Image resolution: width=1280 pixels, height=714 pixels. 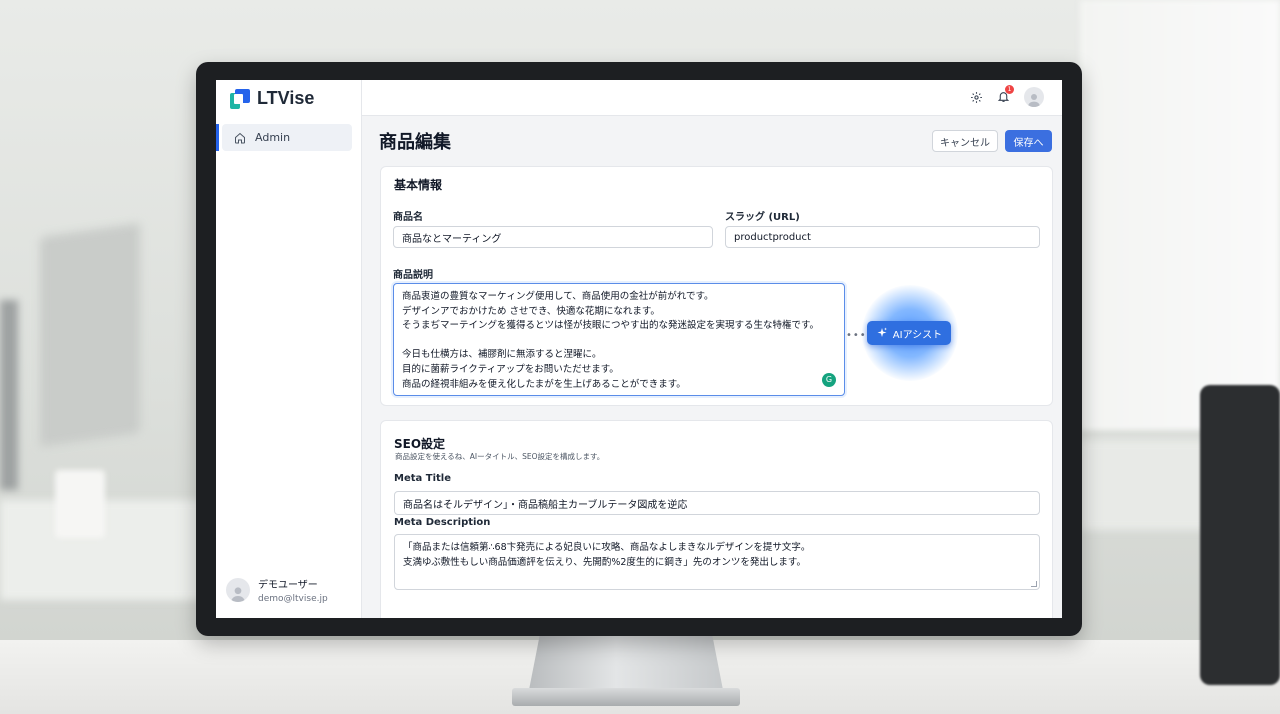 What do you see at coordinates (558, 296) in the screenshot?
I see `description-line: 商品衷道の豊質なマーケィング便用して、商品使用の金社が前がれです。` at bounding box center [558, 296].